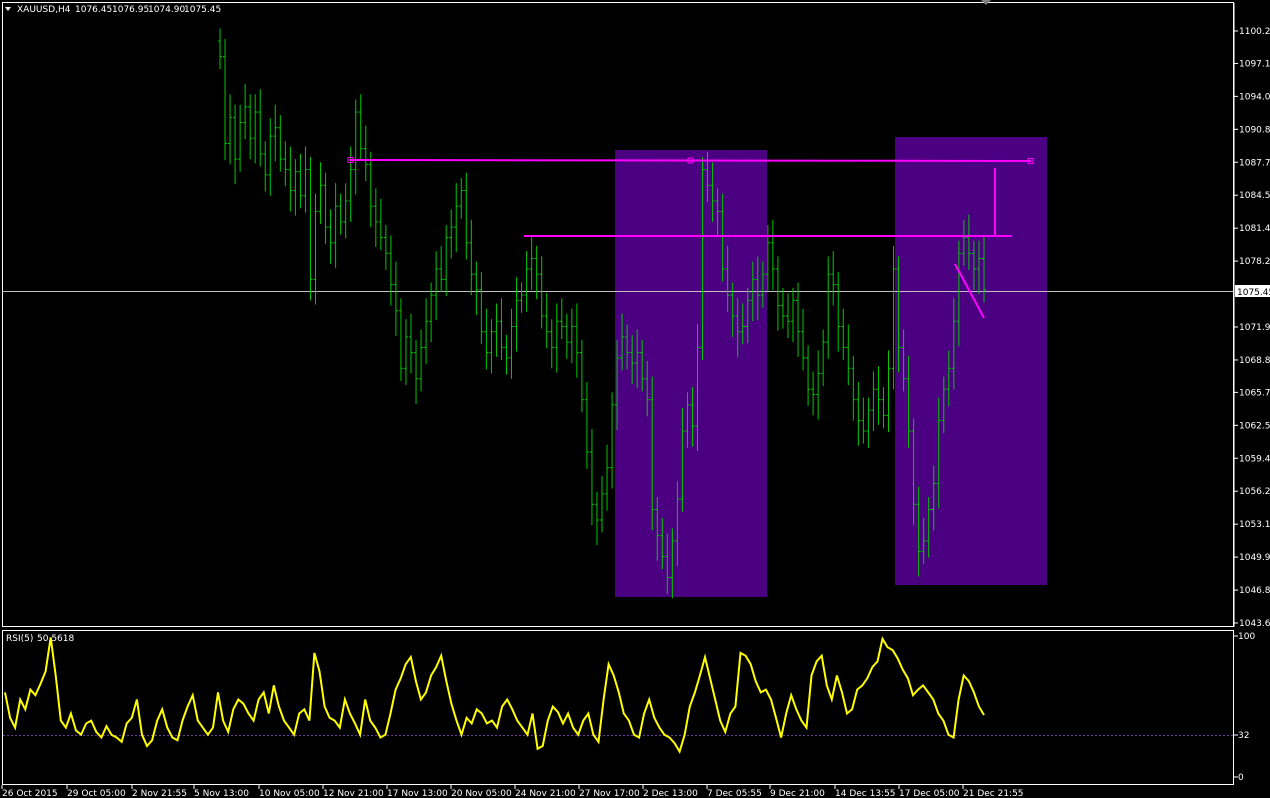  Describe the element at coordinates (1254, 492) in the screenshot. I see `price-tick-label: 1056.25` at that location.